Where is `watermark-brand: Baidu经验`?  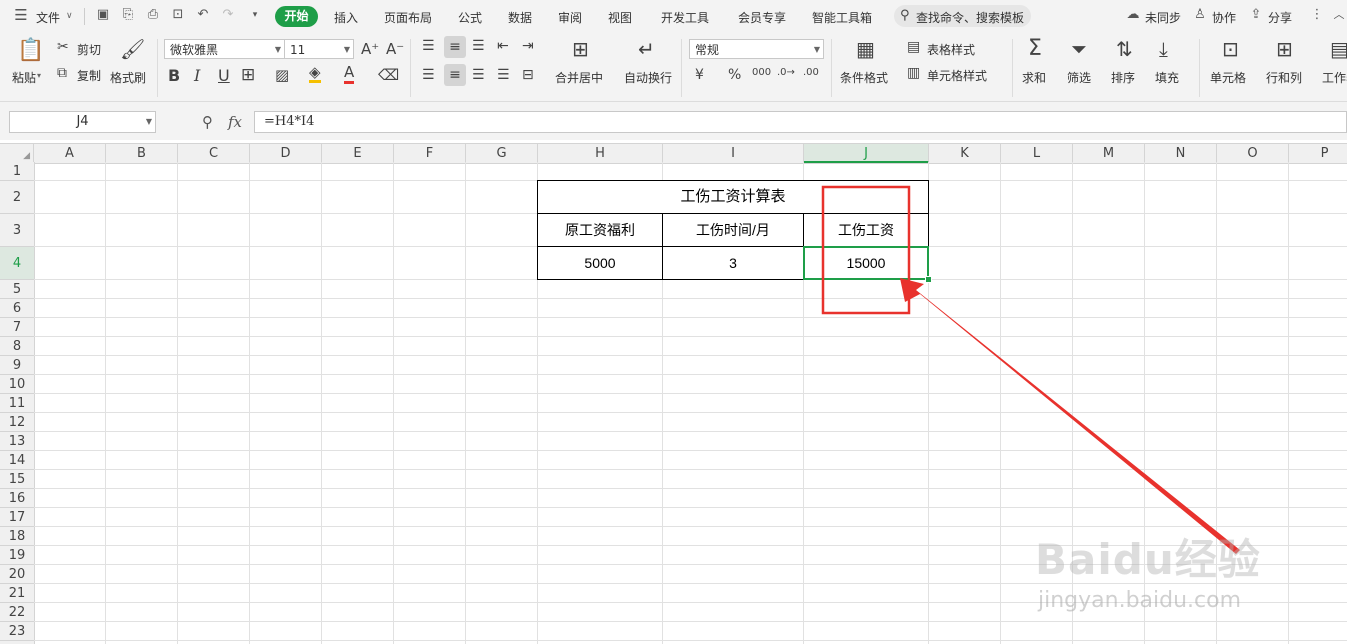 watermark-brand: Baidu经验 is located at coordinates (1148, 559).